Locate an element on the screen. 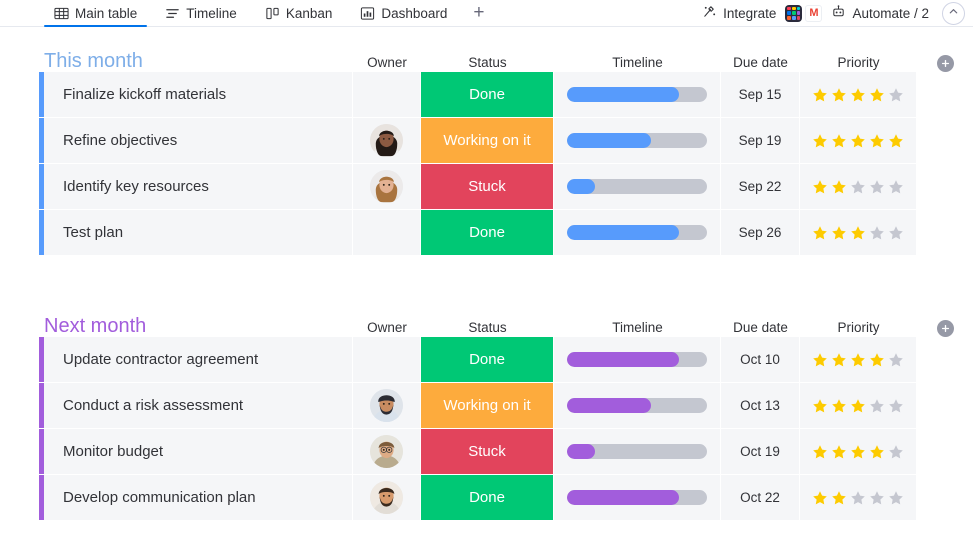 The height and width of the screenshot is (547, 973). due-date-cell: Sep 15 is located at coordinates (760, 94).